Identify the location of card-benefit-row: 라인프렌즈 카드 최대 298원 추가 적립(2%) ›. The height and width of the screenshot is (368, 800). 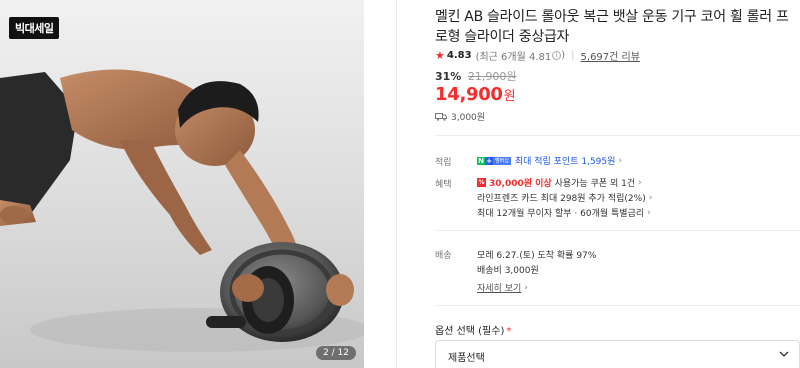
(565, 198).